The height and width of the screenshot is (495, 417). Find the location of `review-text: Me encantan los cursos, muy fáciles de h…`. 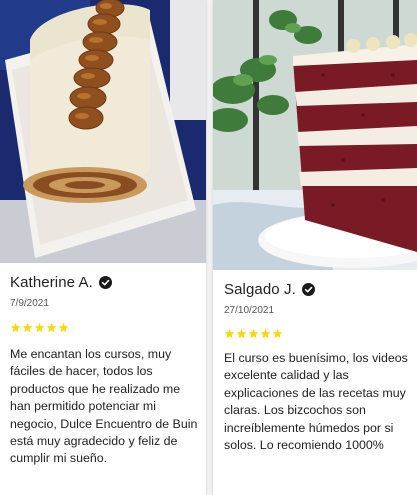

review-text: Me encantan los cursos, muy fáciles de h… is located at coordinates (104, 406).